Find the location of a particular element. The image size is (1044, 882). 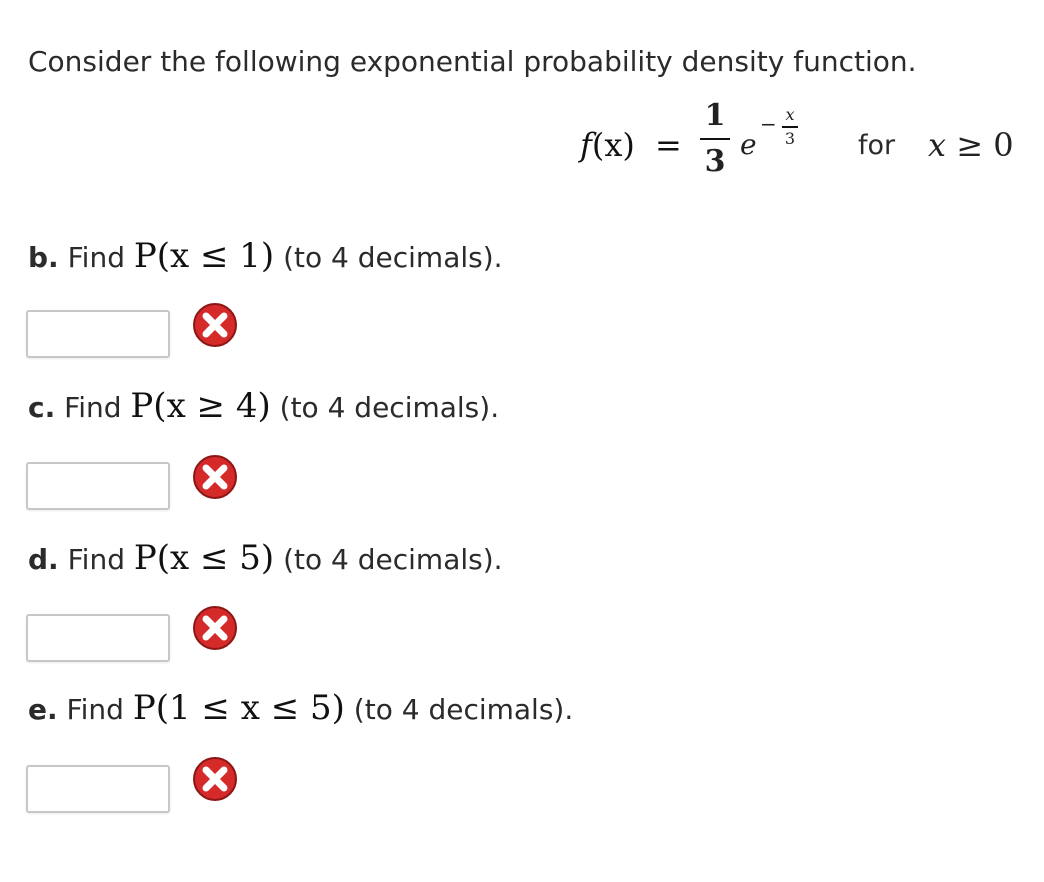

question-expression: P(1 ≤ x ≤ 5) is located at coordinates (238, 708).